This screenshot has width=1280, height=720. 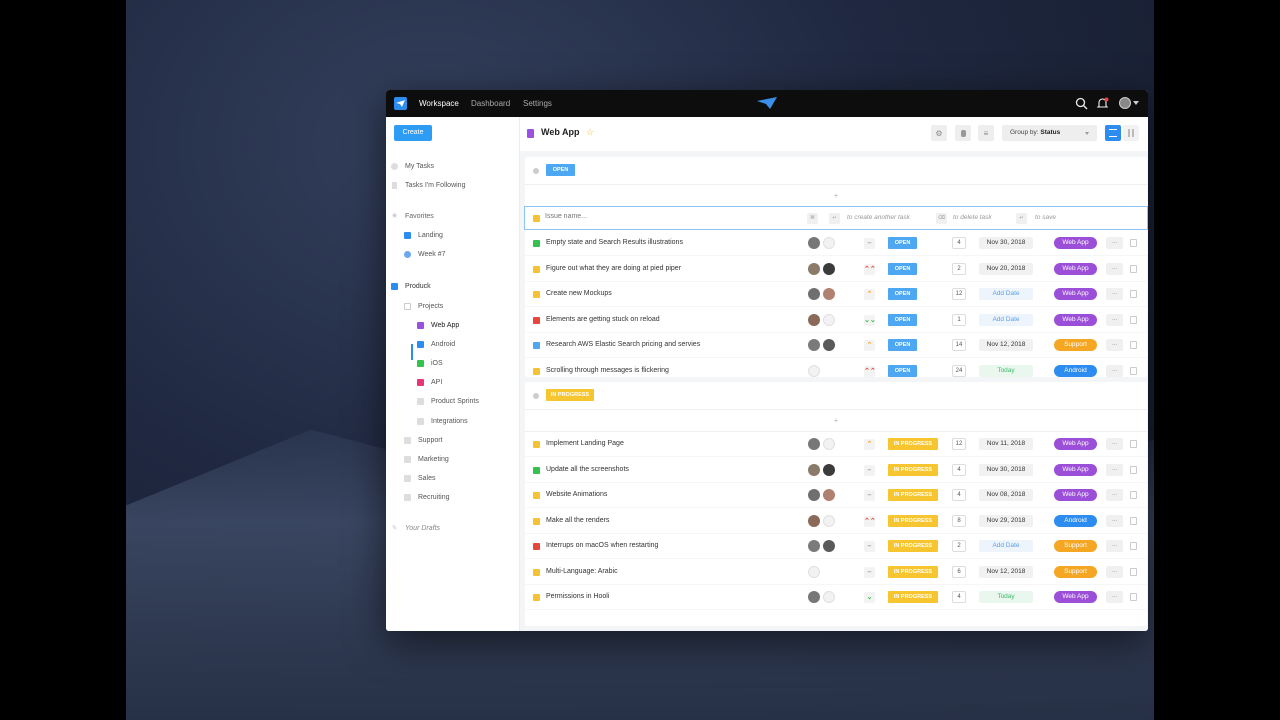 What do you see at coordinates (1006, 520) in the screenshot?
I see `due-date: Nov 29, 2018` at bounding box center [1006, 520].